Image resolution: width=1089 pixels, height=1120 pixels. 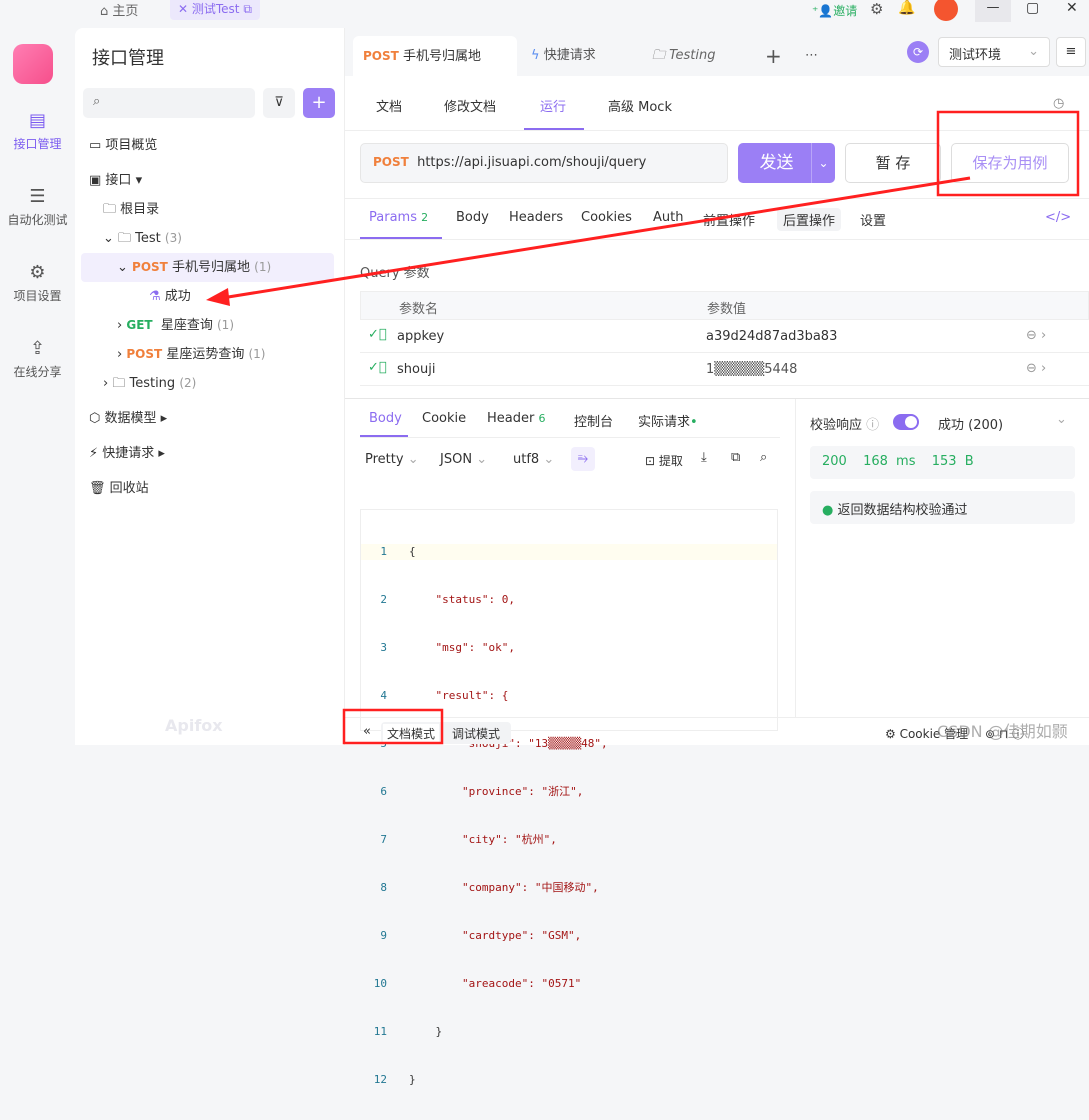 I want to click on tree-api-phone: ⌄ POST 手机号归属地 (1), so click(x=207, y=267).